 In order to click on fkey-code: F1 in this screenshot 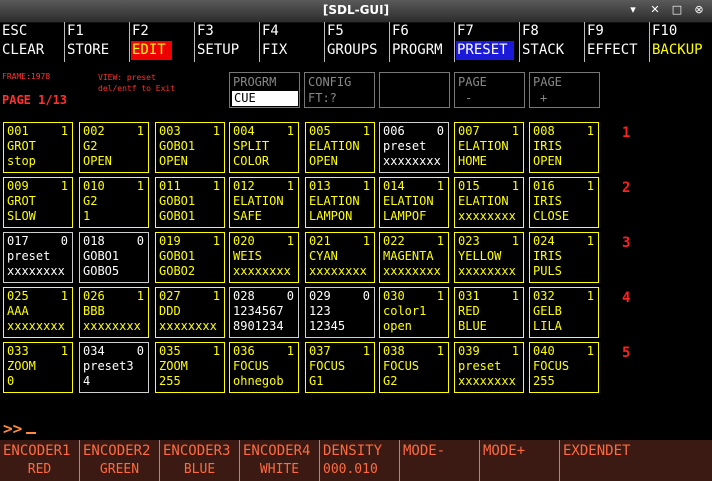, I will do `click(75, 31)`.